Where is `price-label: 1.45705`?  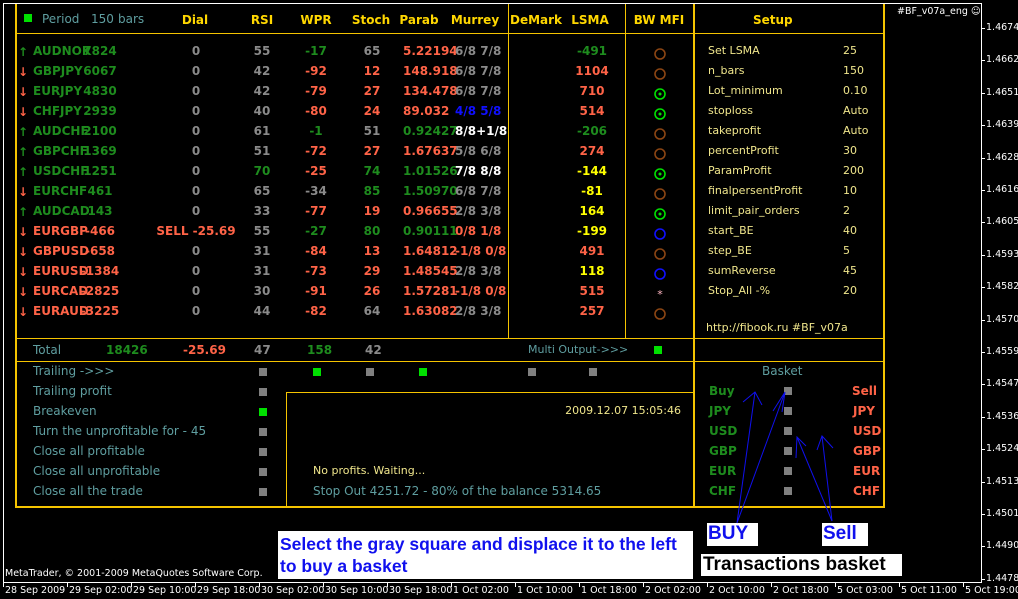 price-label: 1.45705 is located at coordinates (1002, 319).